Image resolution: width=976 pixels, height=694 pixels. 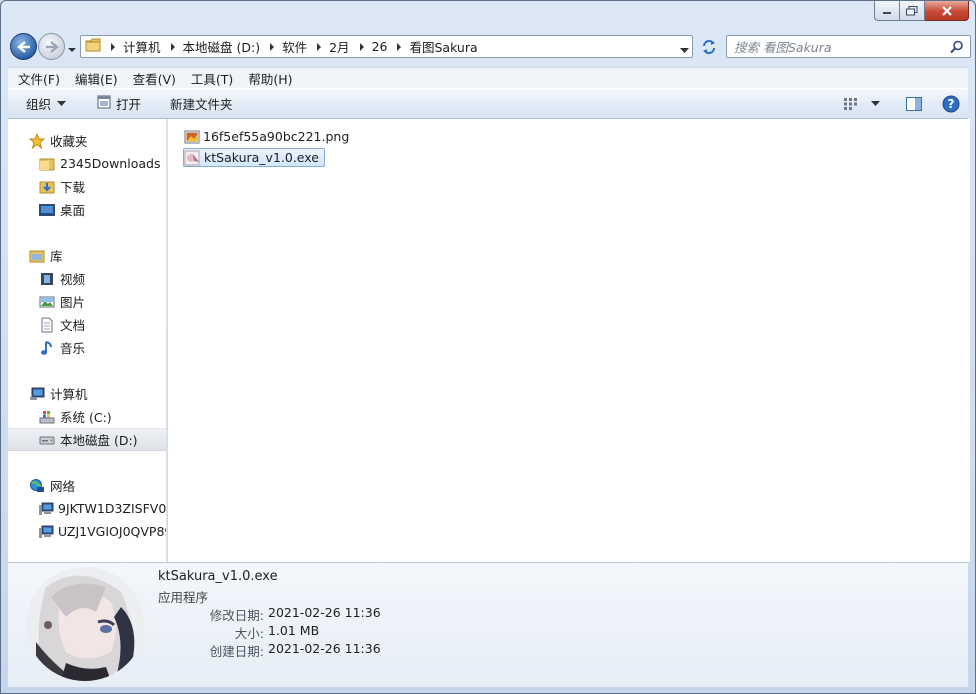 I want to click on nav-item-documents: 文档, so click(x=87, y=324).